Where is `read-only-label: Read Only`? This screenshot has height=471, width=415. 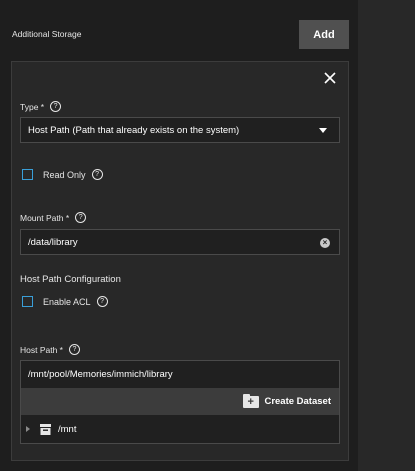 read-only-label: Read Only is located at coordinates (64, 174).